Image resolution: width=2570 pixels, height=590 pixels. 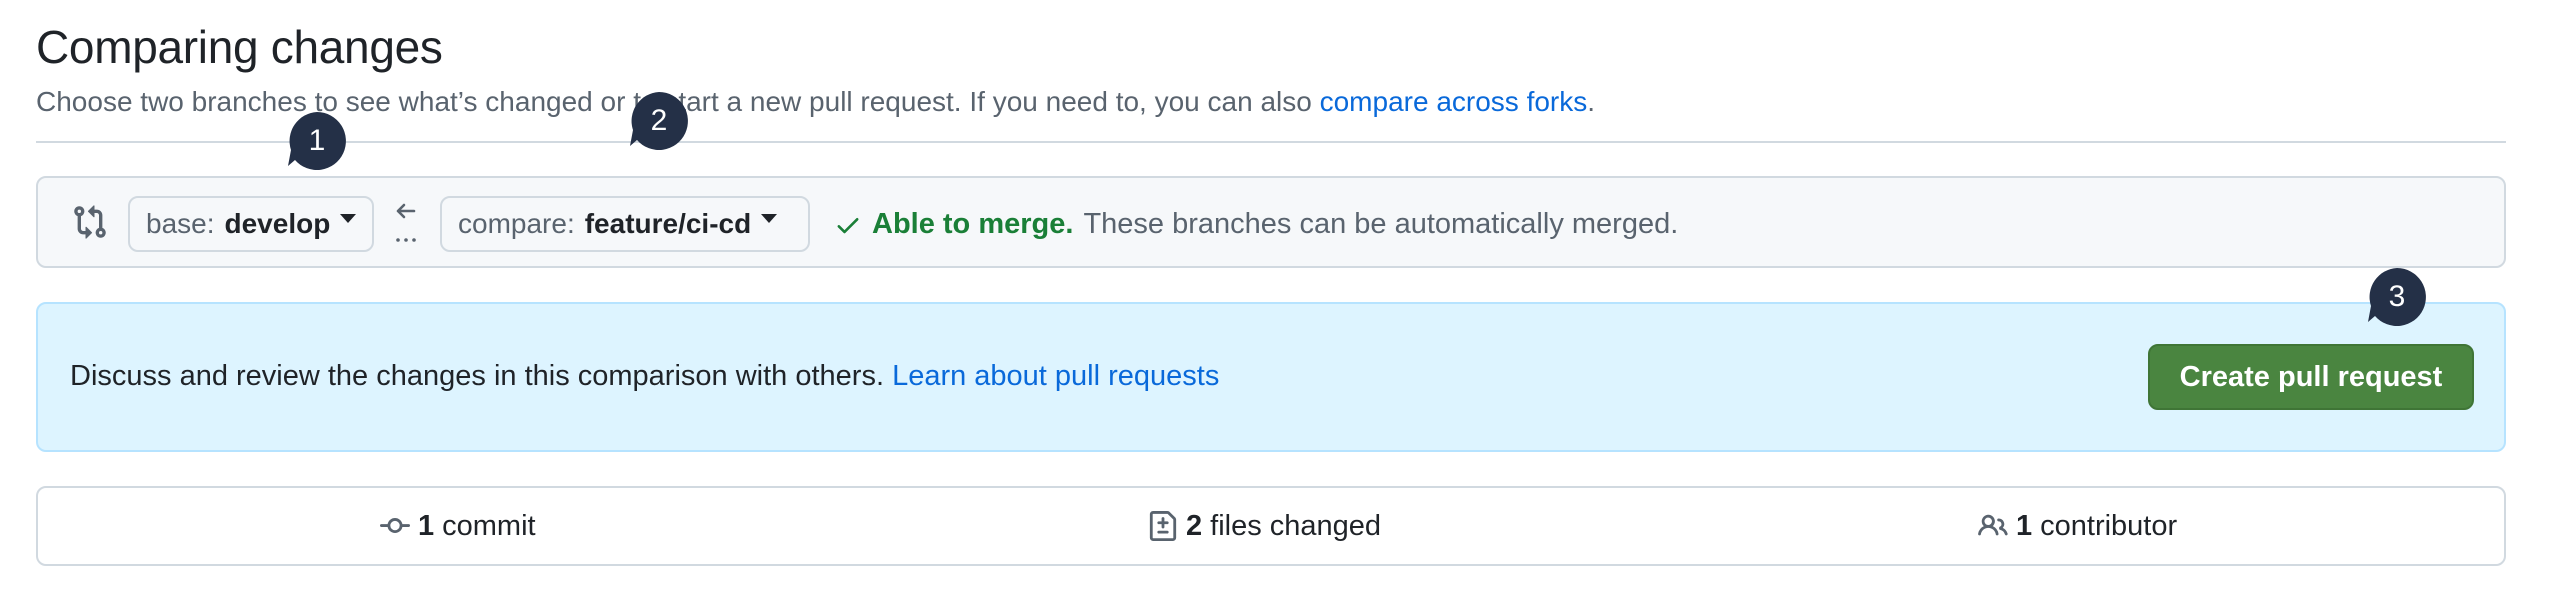 What do you see at coordinates (848, 225) in the screenshot?
I see `check-icon` at bounding box center [848, 225].